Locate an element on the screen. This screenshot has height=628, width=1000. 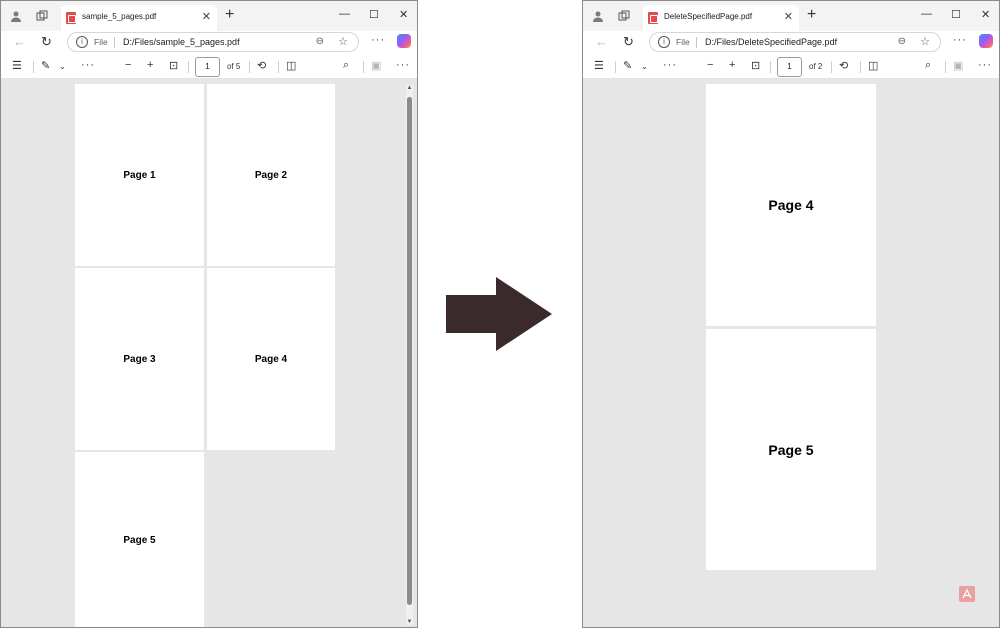
scroll-up-arrow: ▲ is located at coordinates (409, 88).